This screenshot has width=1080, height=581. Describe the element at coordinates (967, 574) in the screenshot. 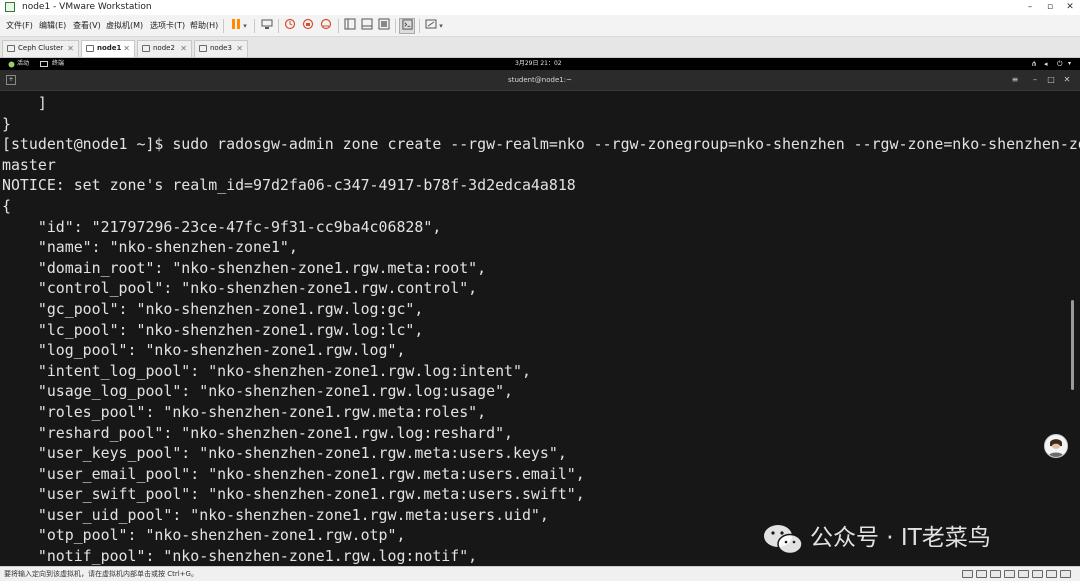

I see `hard-disk-icon` at that location.